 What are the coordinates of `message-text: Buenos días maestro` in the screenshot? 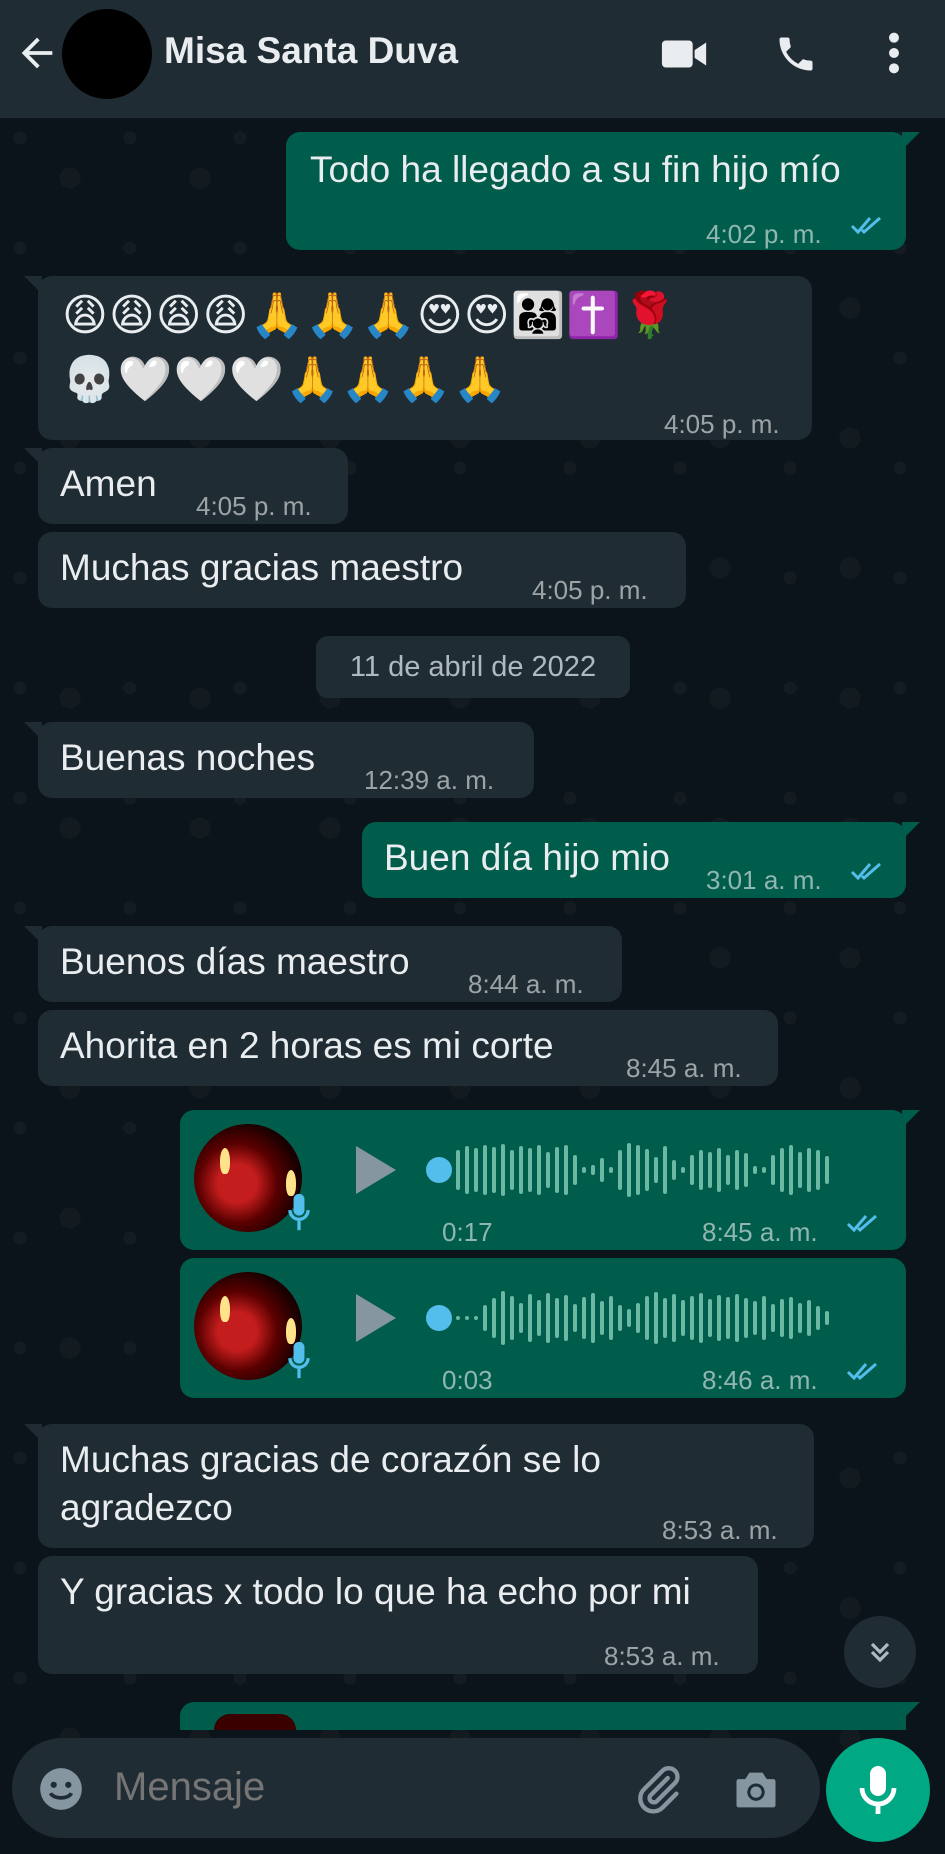 It's located at (235, 961).